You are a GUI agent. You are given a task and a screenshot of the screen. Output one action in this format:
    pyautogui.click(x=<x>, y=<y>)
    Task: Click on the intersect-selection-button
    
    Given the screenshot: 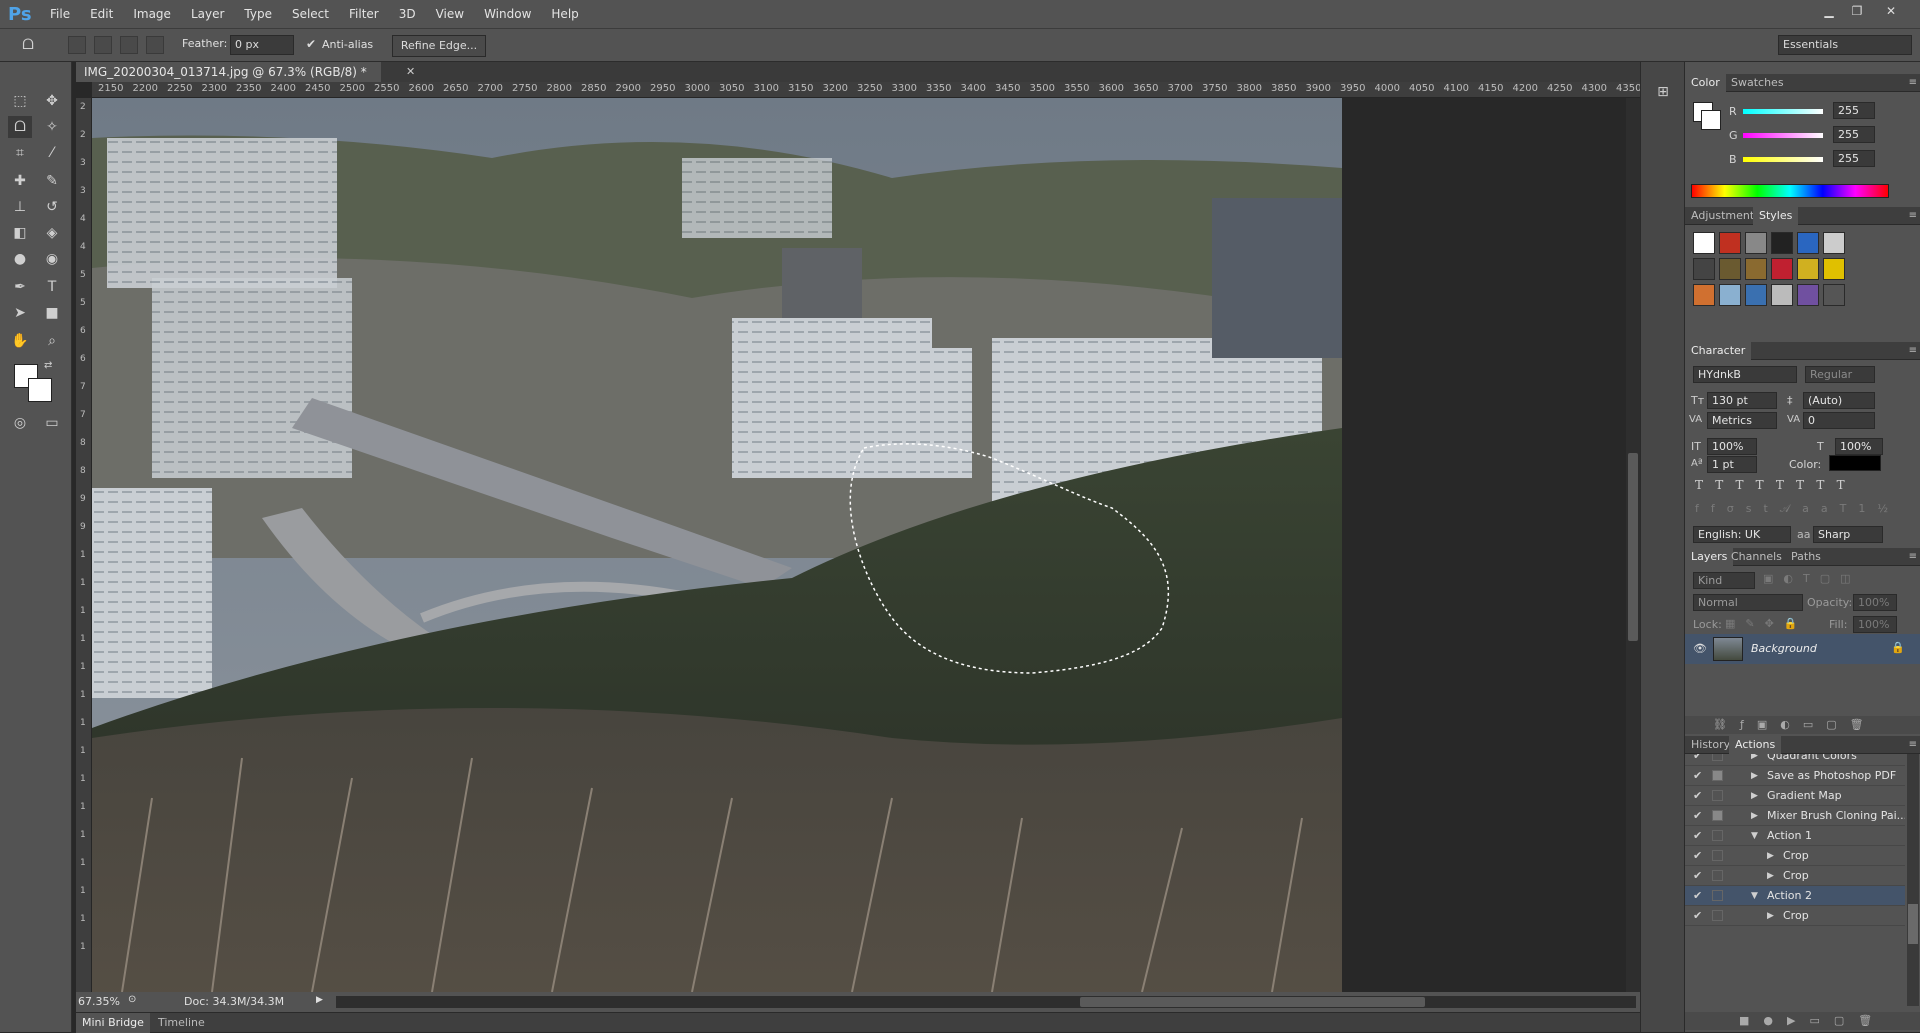 What is the action you would take?
    pyautogui.click(x=155, y=45)
    